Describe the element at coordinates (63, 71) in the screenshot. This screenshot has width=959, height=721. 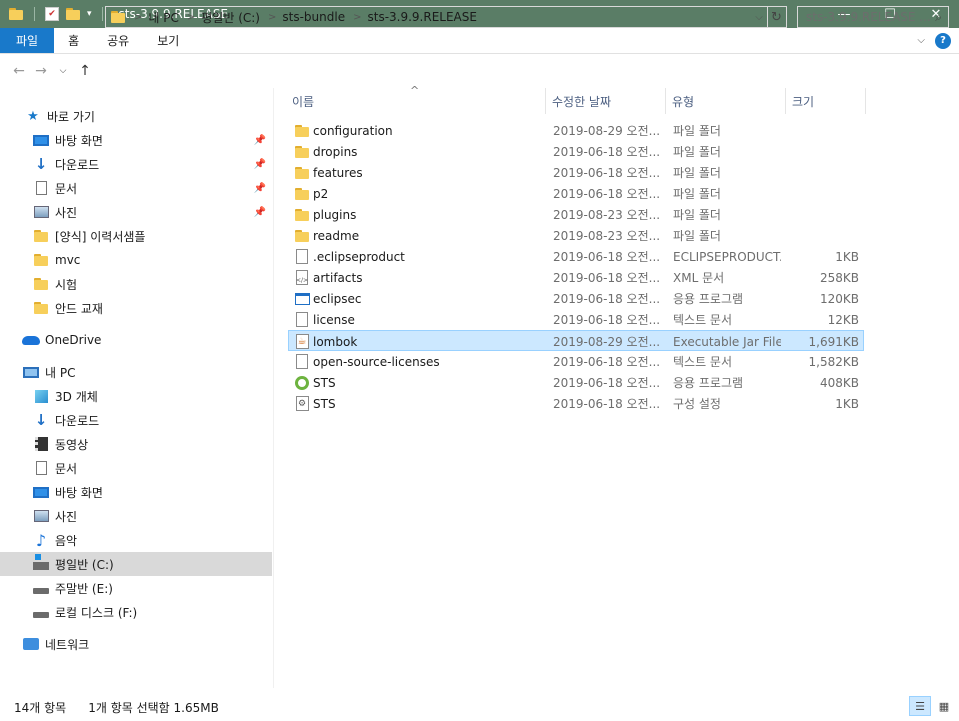
I see `recent-locations-icon: ⌵` at that location.